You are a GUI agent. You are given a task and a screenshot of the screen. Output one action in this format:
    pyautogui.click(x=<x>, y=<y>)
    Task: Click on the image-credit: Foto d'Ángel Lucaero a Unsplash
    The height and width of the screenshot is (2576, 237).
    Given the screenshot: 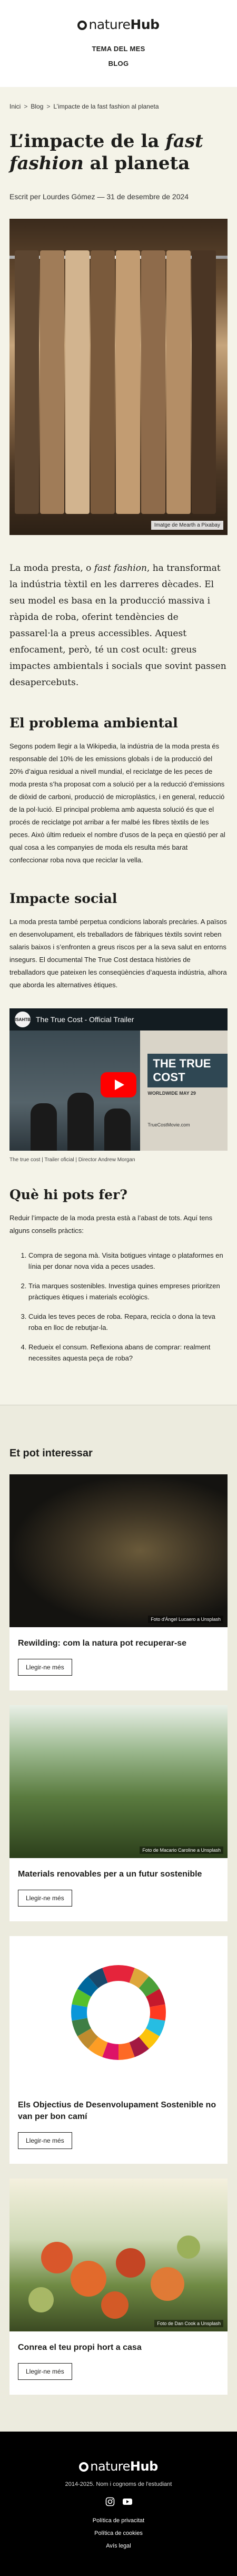 What is the action you would take?
    pyautogui.click(x=185, y=1619)
    